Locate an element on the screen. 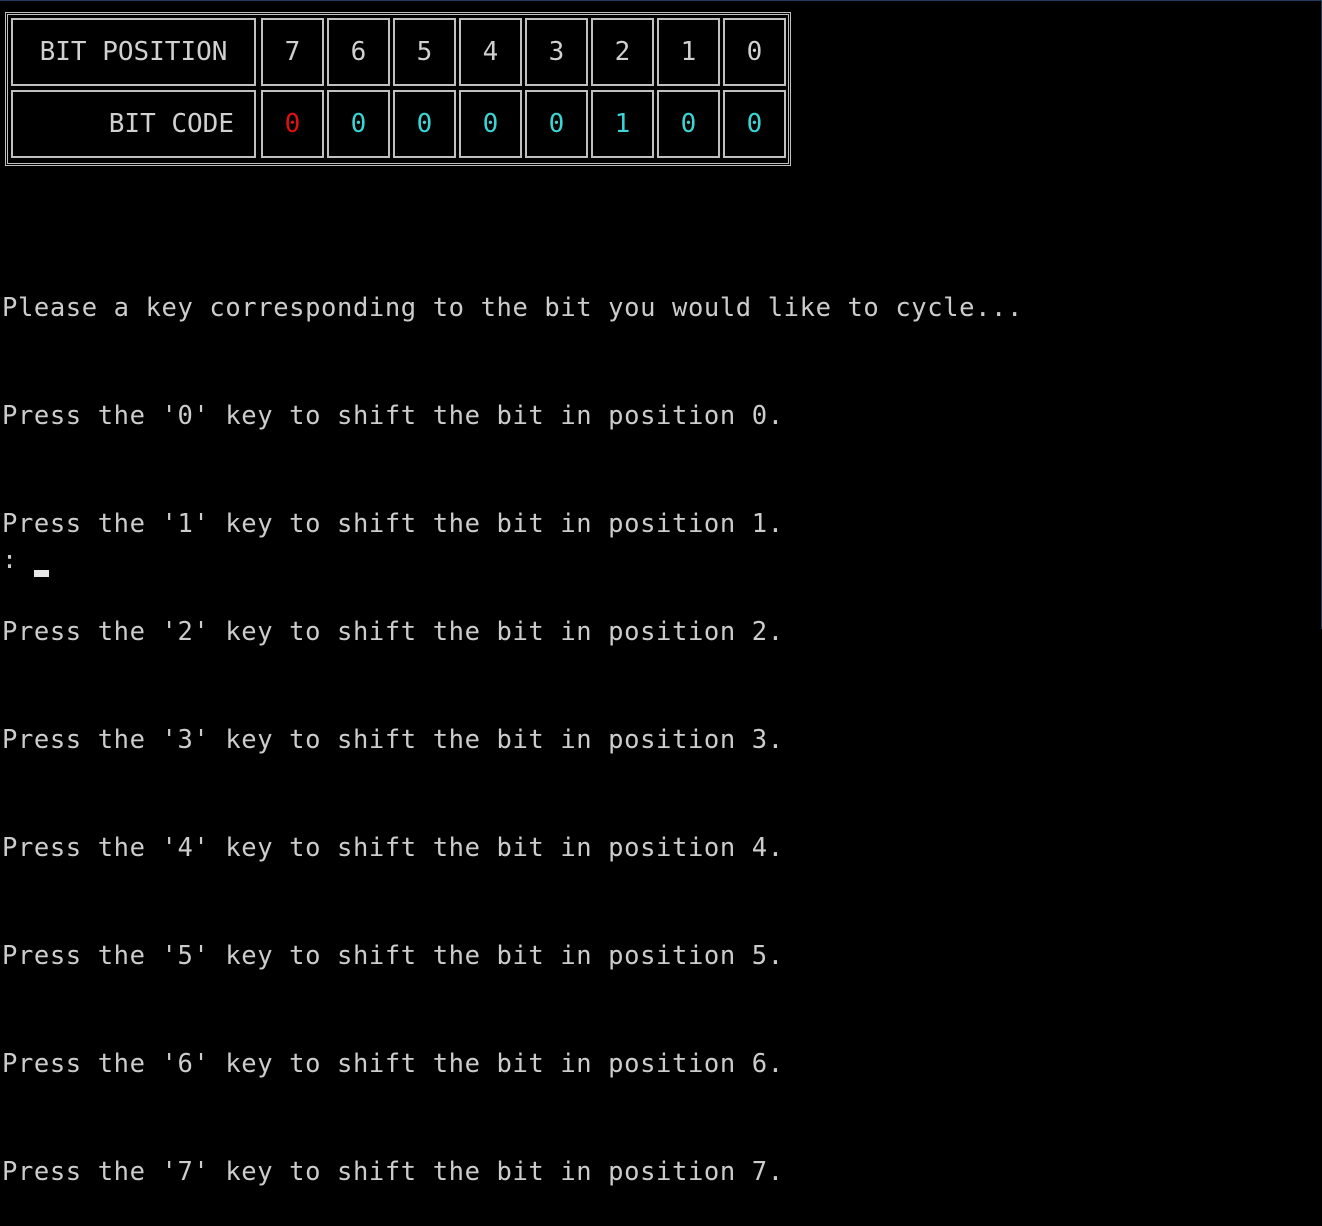  bit-code-label: BIT CODE is located at coordinates (133, 124).